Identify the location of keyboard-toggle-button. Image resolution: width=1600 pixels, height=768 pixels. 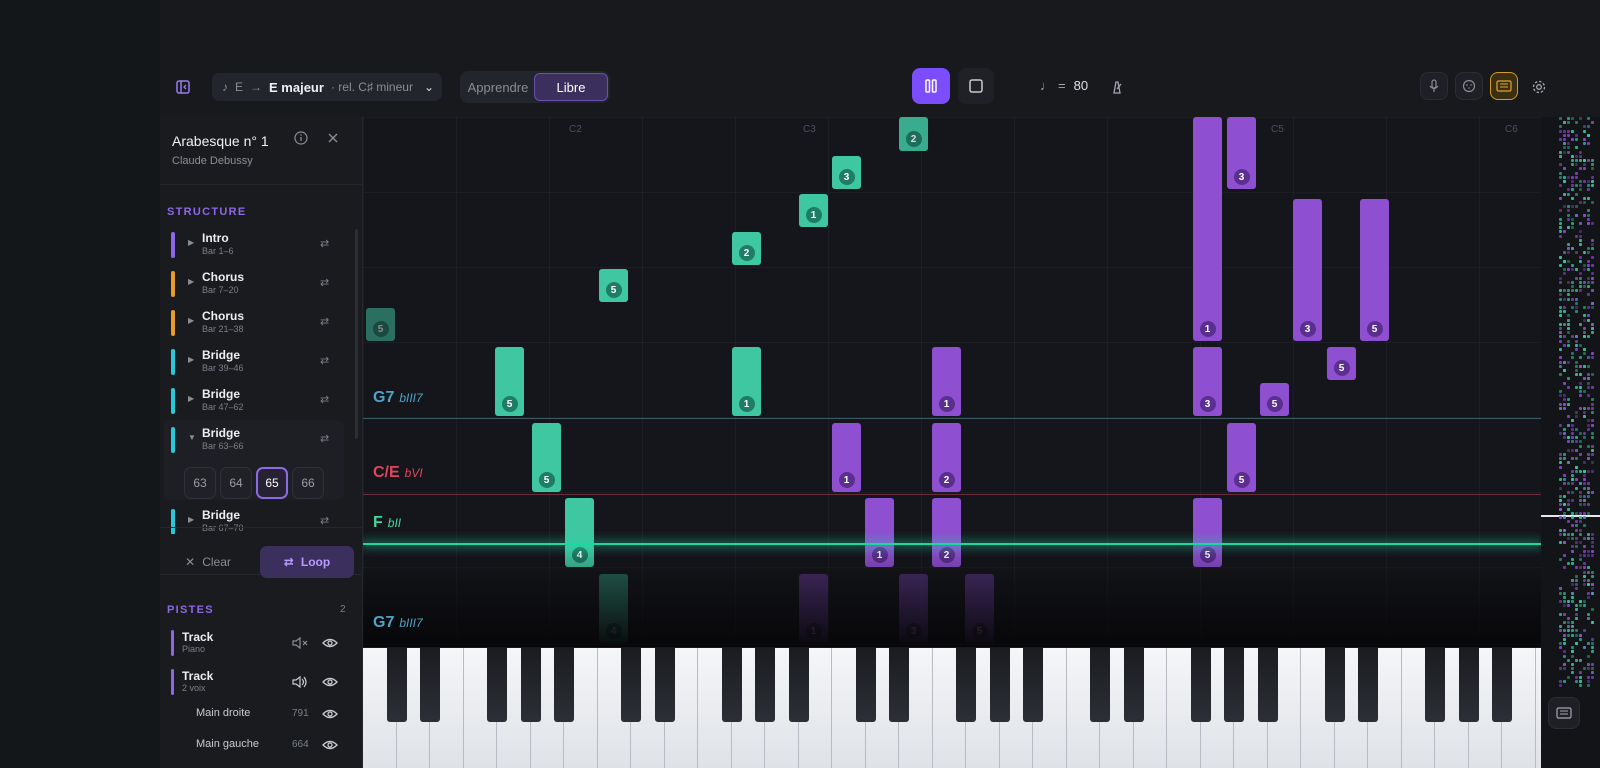
(1504, 86).